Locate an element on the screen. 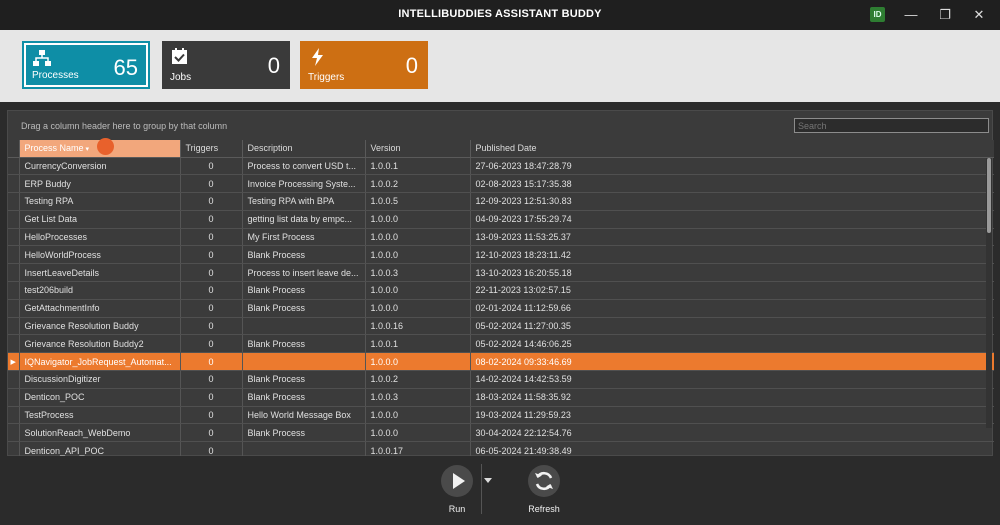 The image size is (1000, 525). cell-process-name: Testing RPA is located at coordinates (100, 201).